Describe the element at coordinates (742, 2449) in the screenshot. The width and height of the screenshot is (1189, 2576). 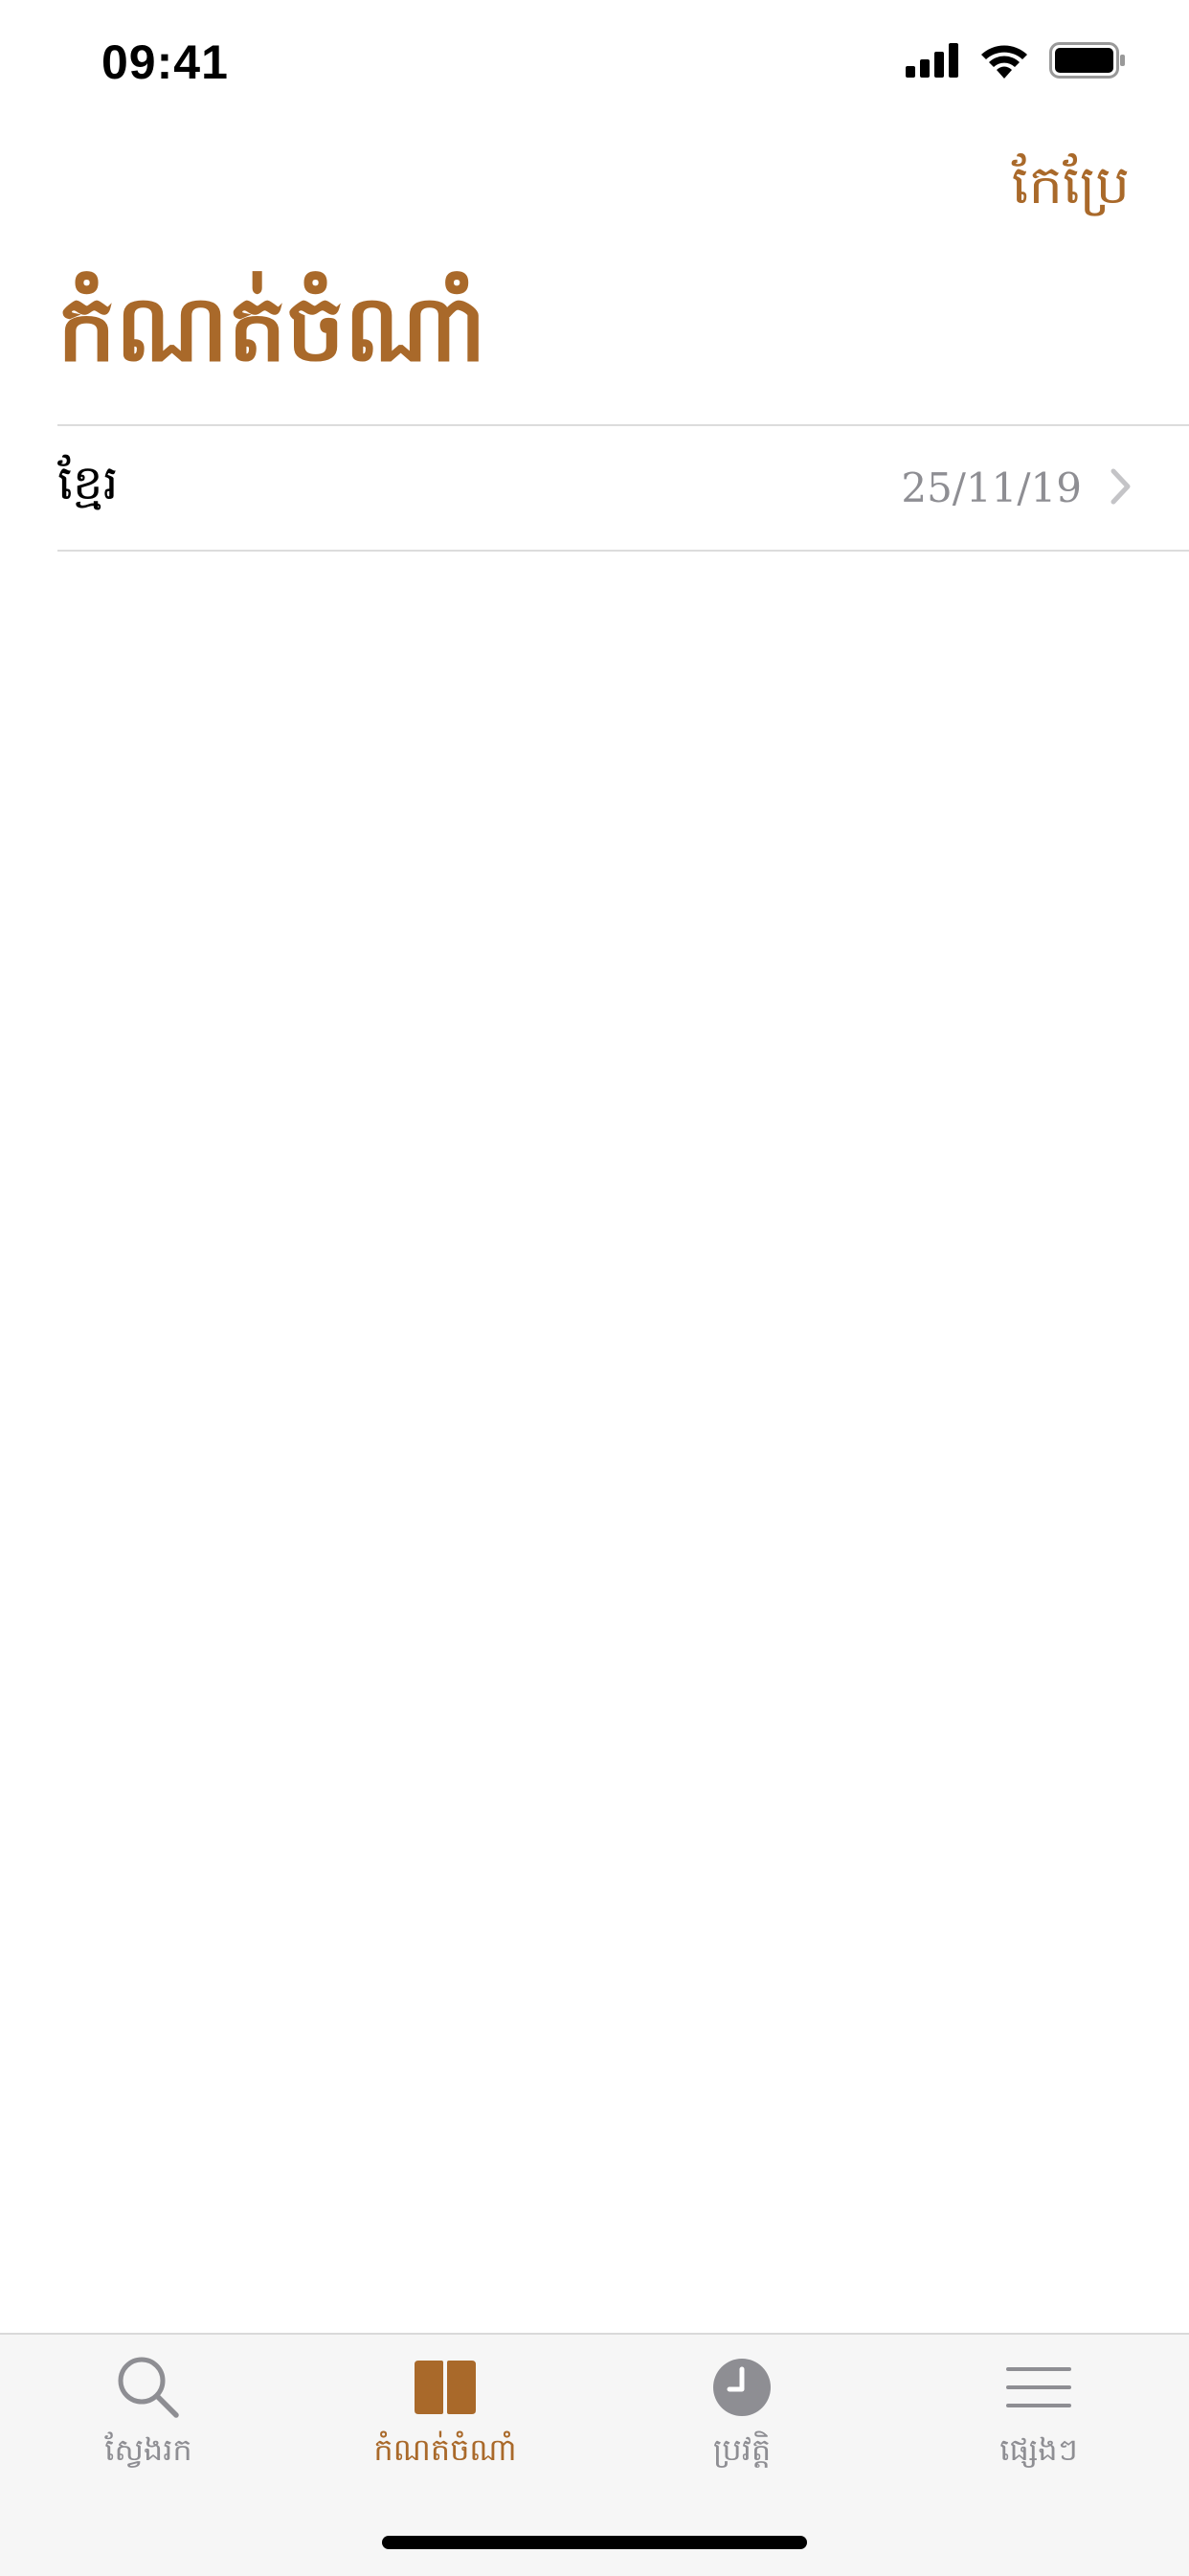
I see `tab-label: ប្រវត្តិ` at that location.